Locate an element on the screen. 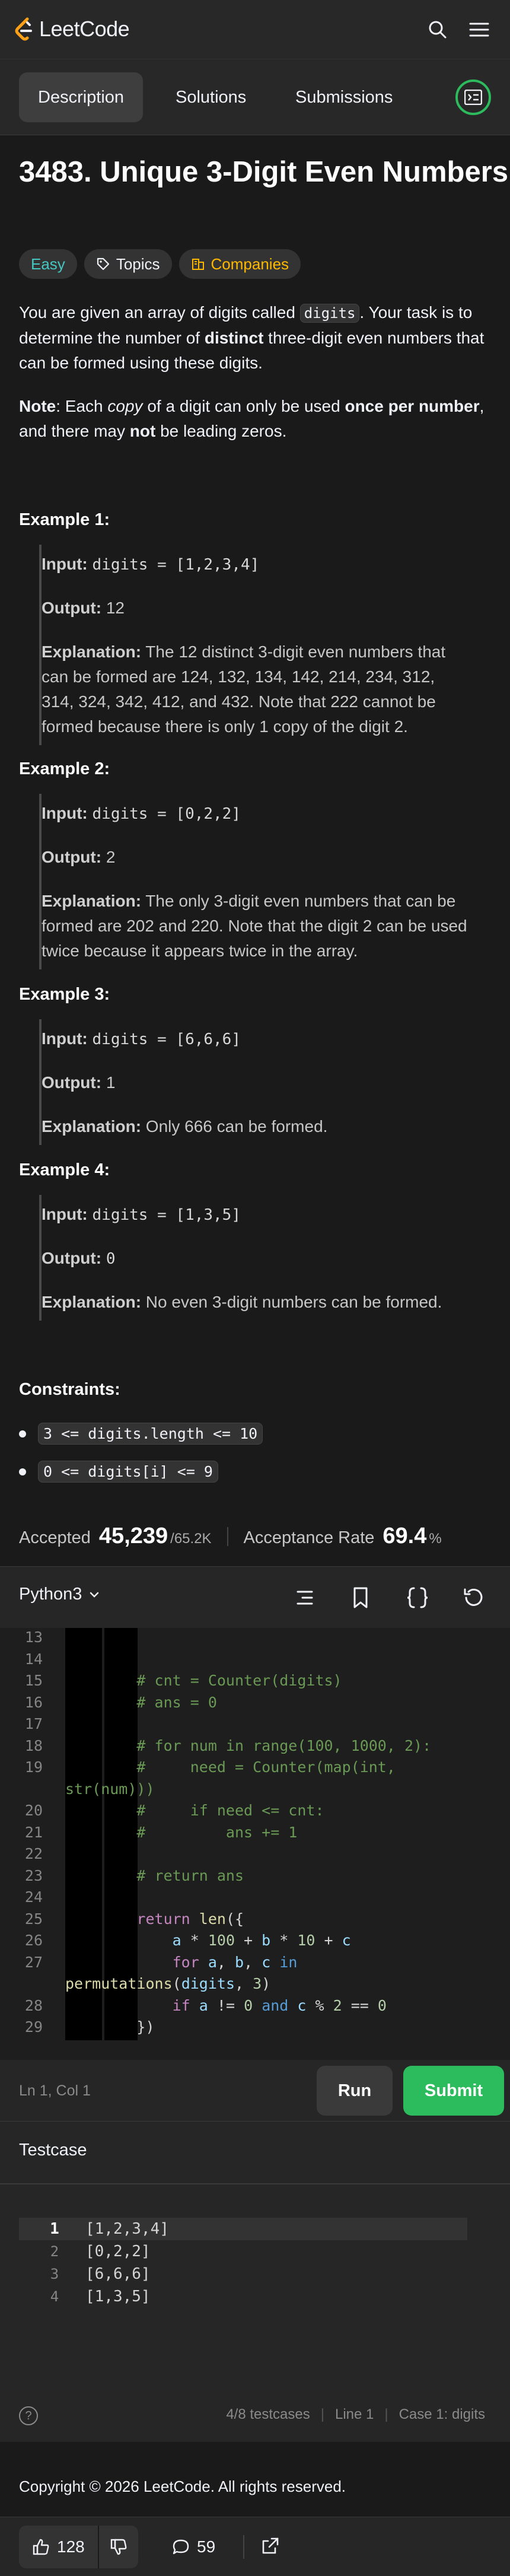  upvote-button: 128 is located at coordinates (59, 2547).